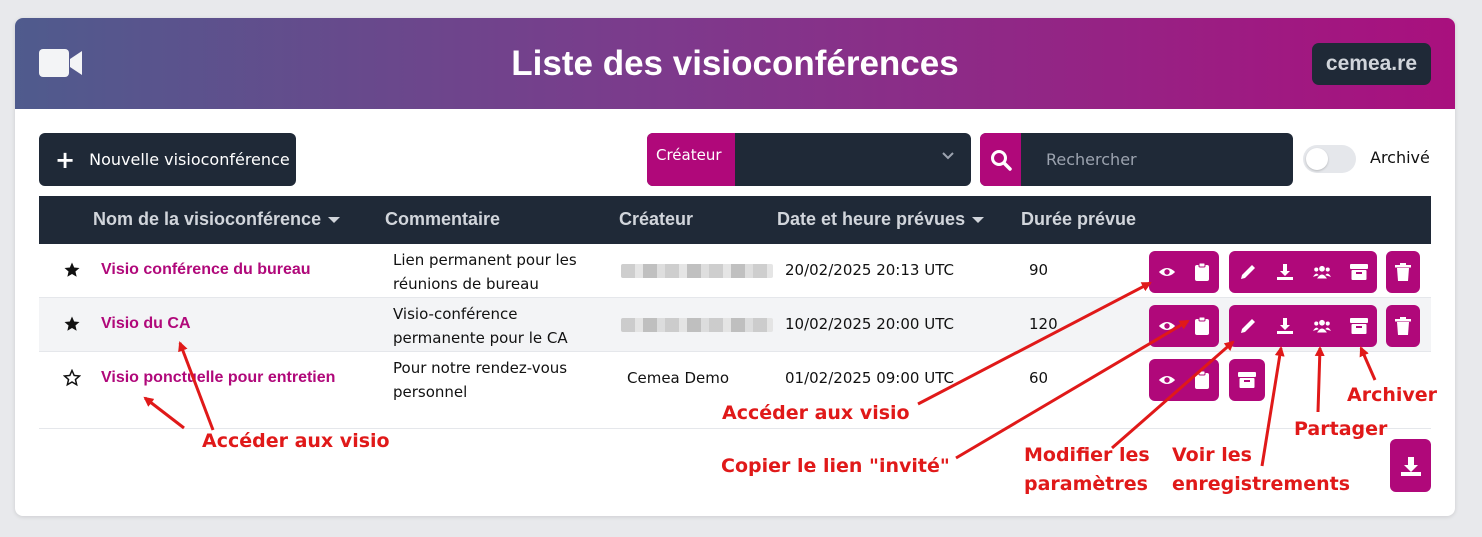  I want to click on search-button, so click(1000, 159).